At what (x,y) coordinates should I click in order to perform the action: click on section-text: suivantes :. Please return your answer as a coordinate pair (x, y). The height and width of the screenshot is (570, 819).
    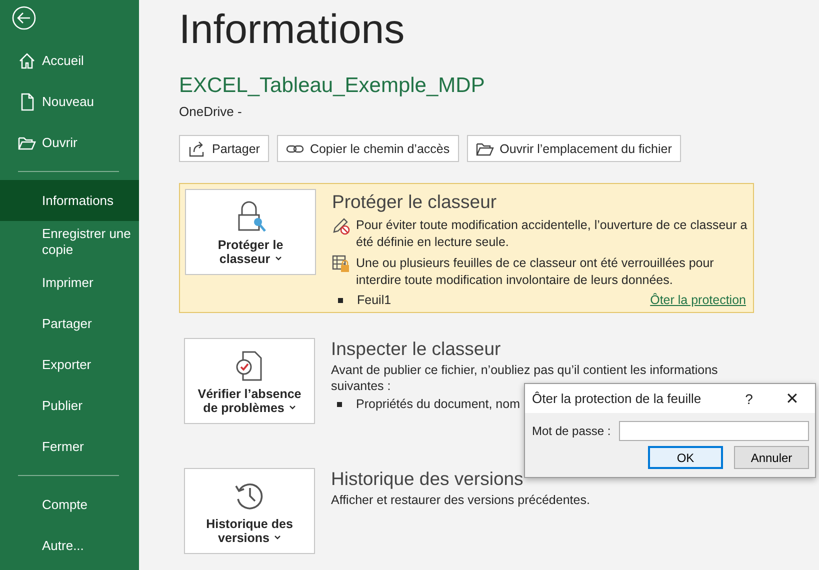
    Looking at the image, I should click on (361, 386).